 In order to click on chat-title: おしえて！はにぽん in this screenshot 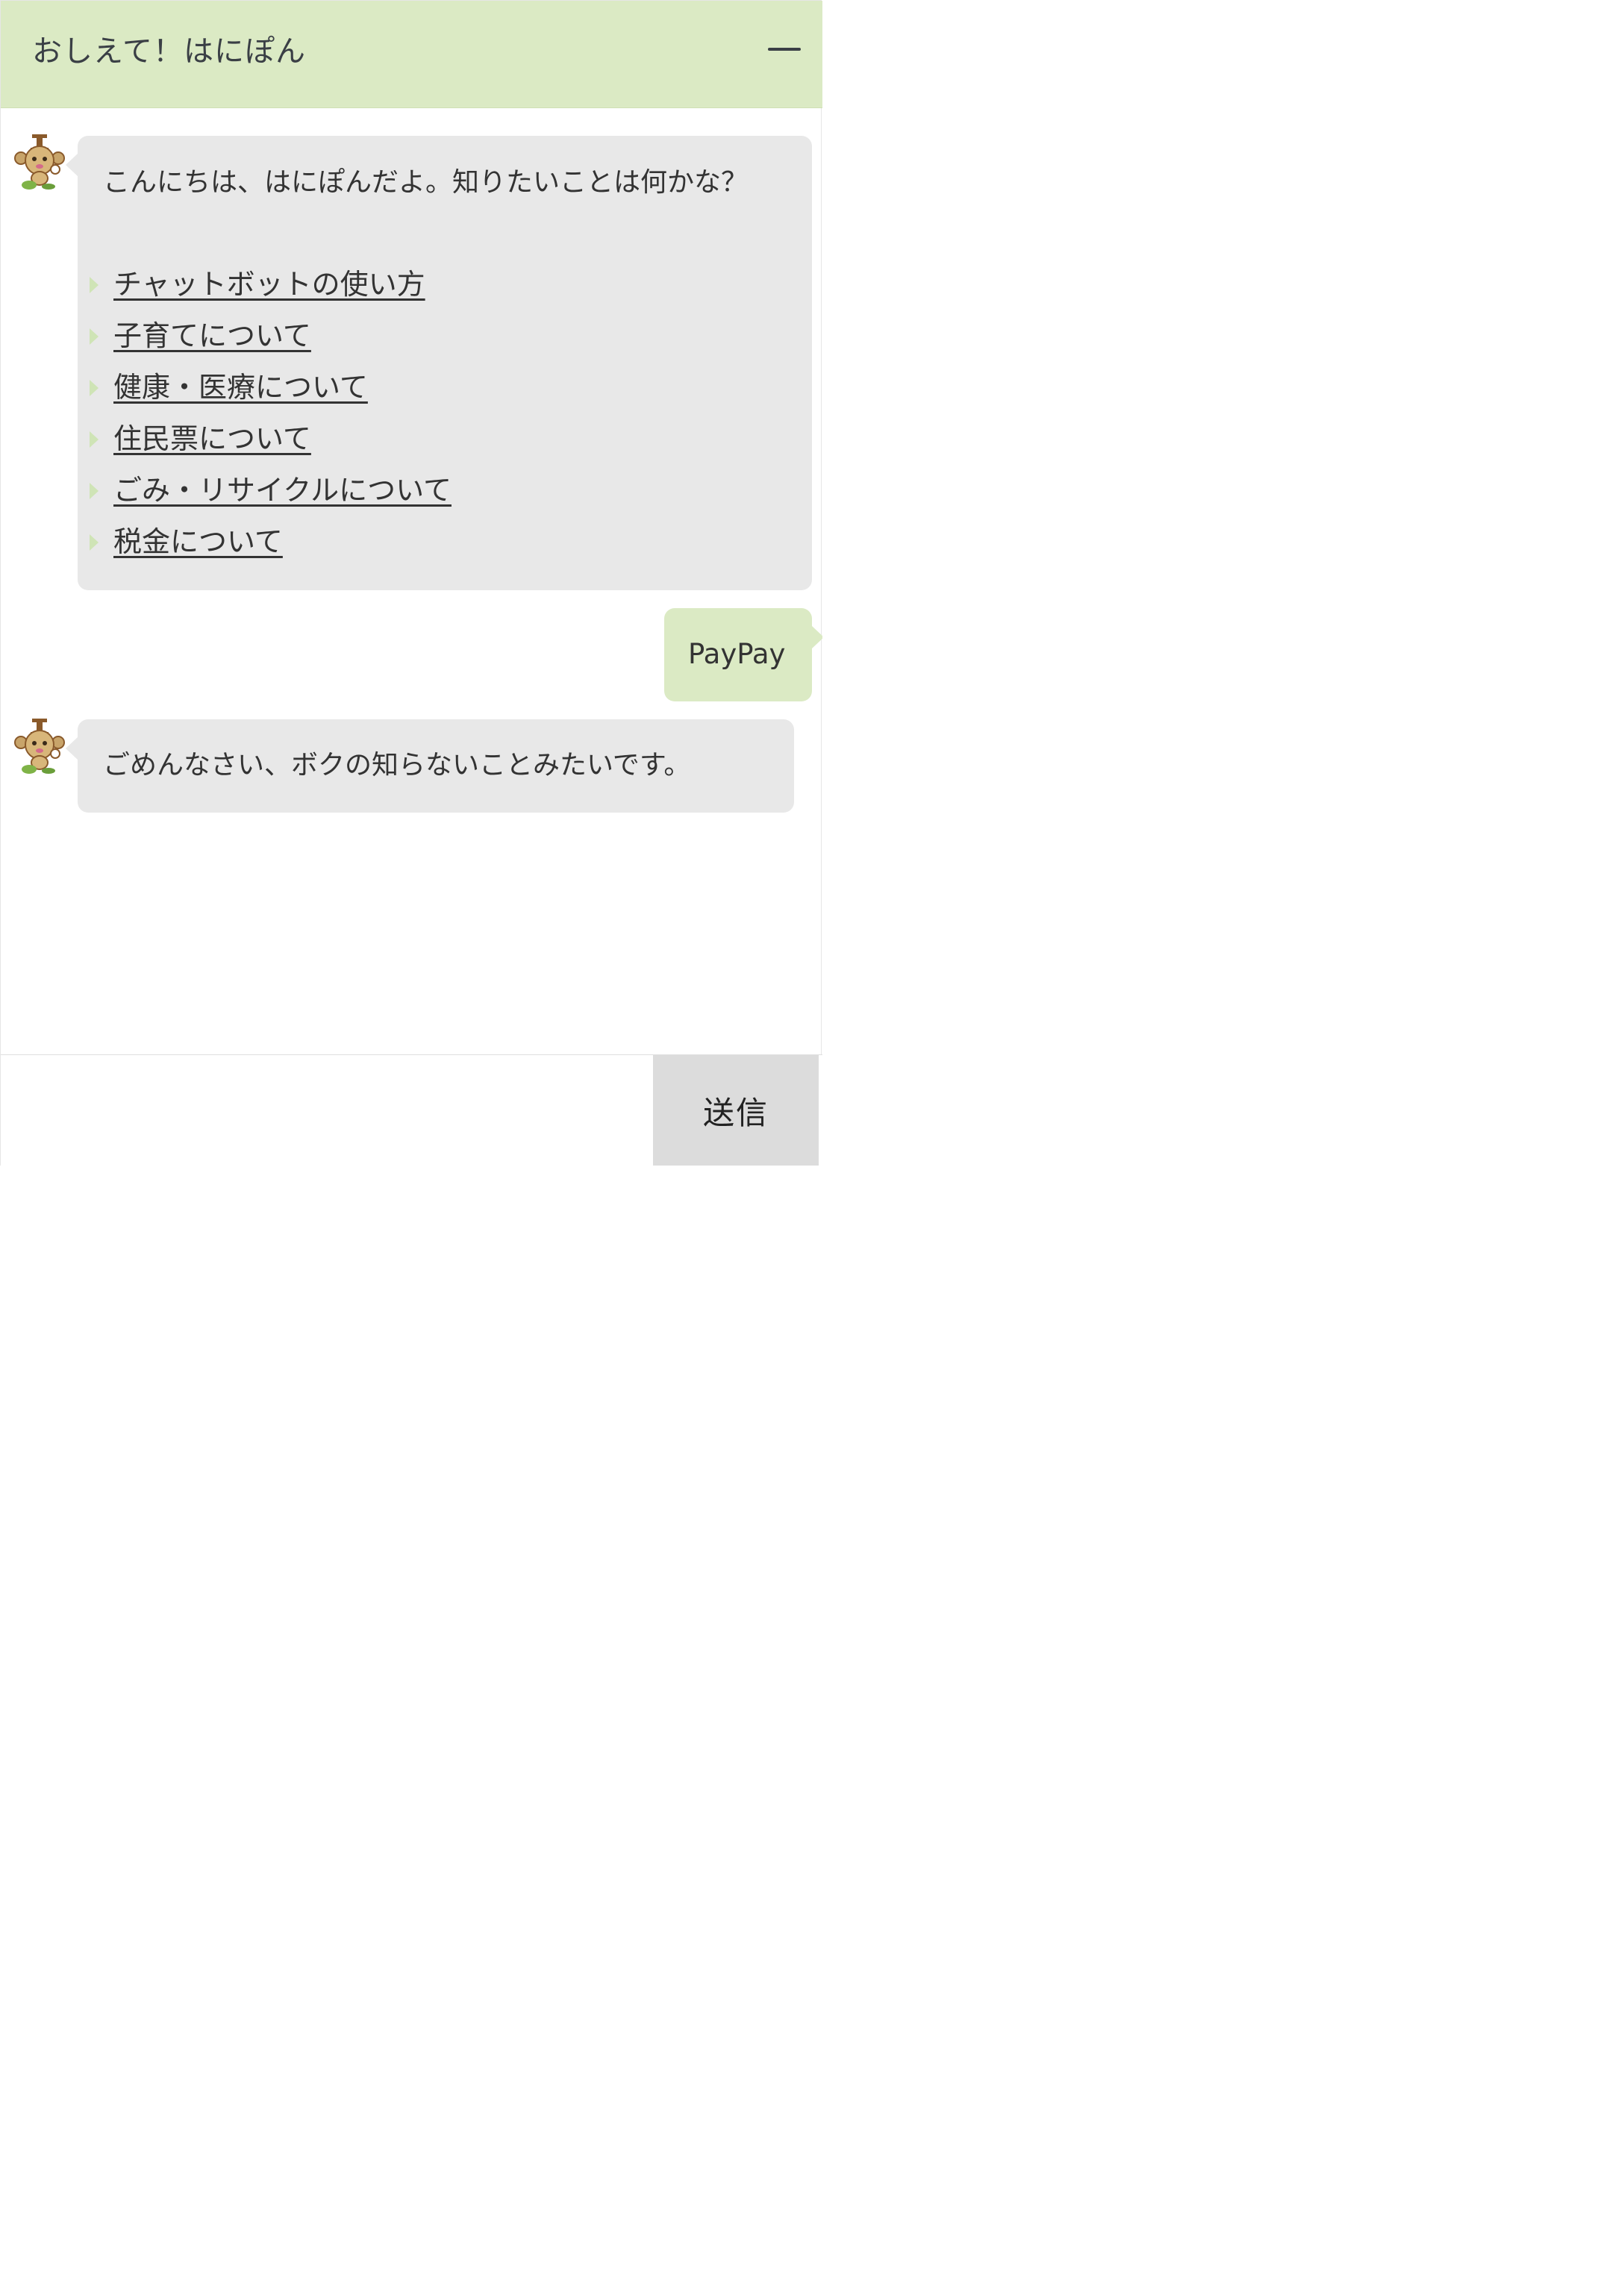, I will do `click(169, 52)`.